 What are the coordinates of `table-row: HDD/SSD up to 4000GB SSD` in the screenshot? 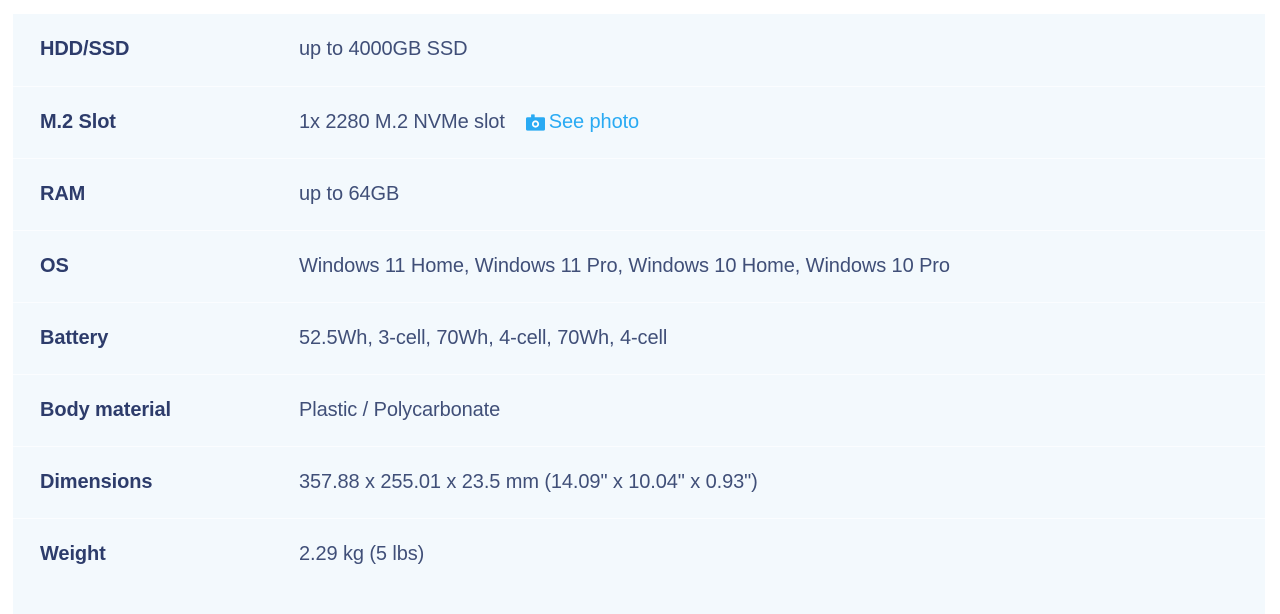 It's located at (639, 50).